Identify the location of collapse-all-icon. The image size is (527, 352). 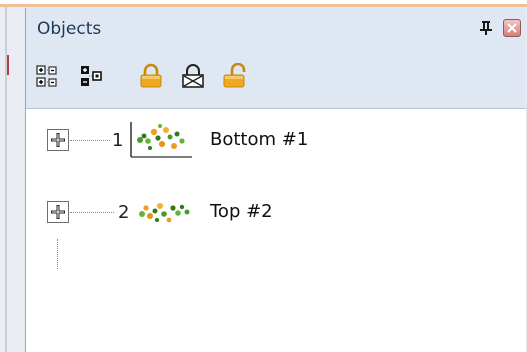
(91, 76).